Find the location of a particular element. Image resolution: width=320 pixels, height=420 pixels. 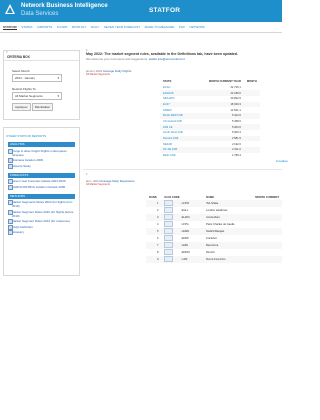

brand-subtitle: Data Services is located at coordinates (40, 14).